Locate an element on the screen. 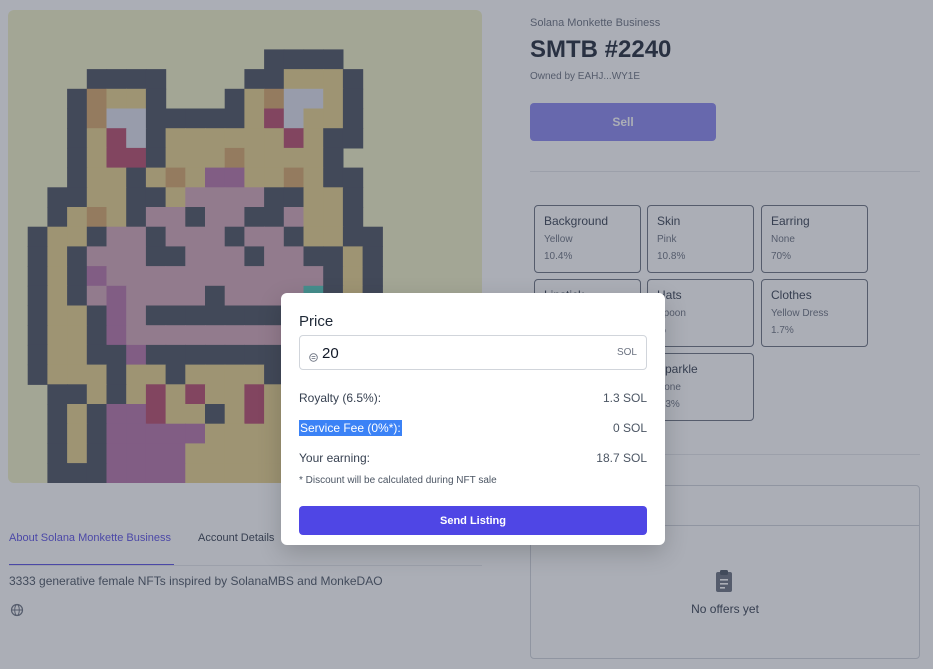 The height and width of the screenshot is (669, 933). royalty-row: Royalty (6.5%): 1.3 SOL is located at coordinates (473, 398).